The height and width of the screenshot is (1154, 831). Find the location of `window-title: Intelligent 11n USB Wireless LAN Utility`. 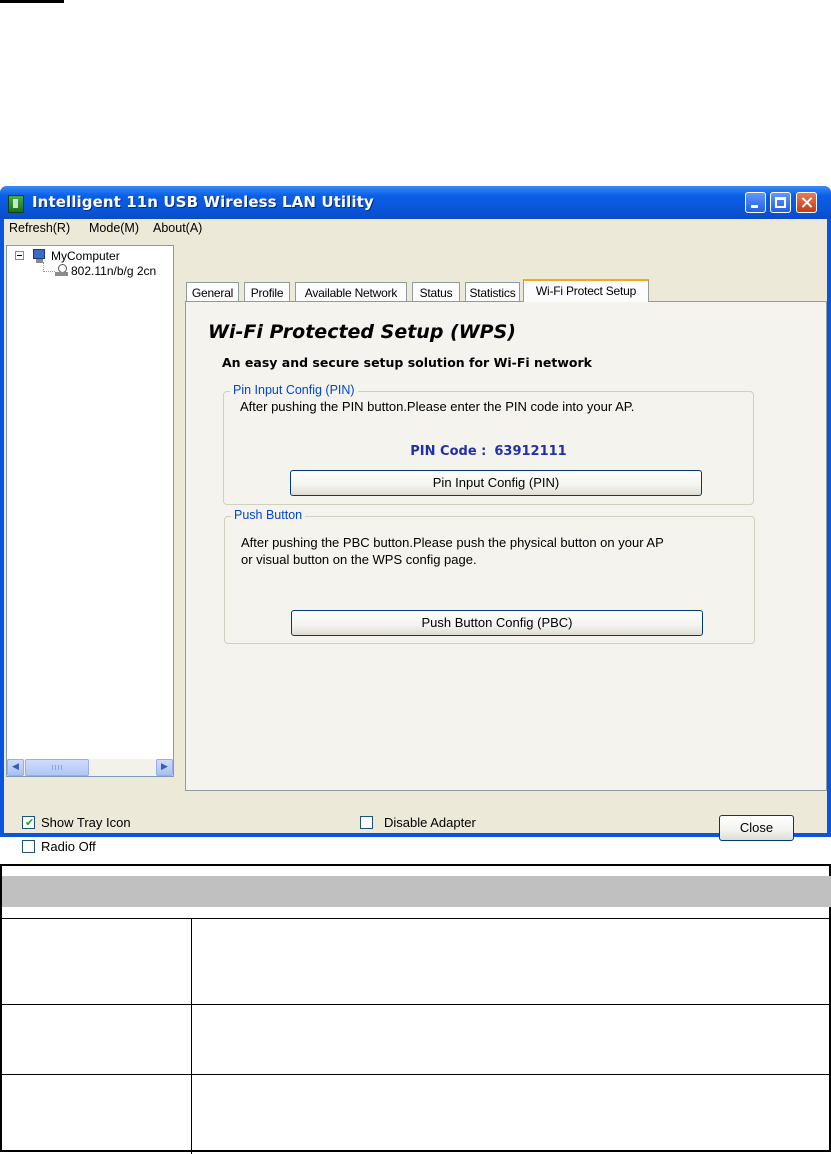

window-title: Intelligent 11n USB Wireless LAN Utility is located at coordinates (203, 202).